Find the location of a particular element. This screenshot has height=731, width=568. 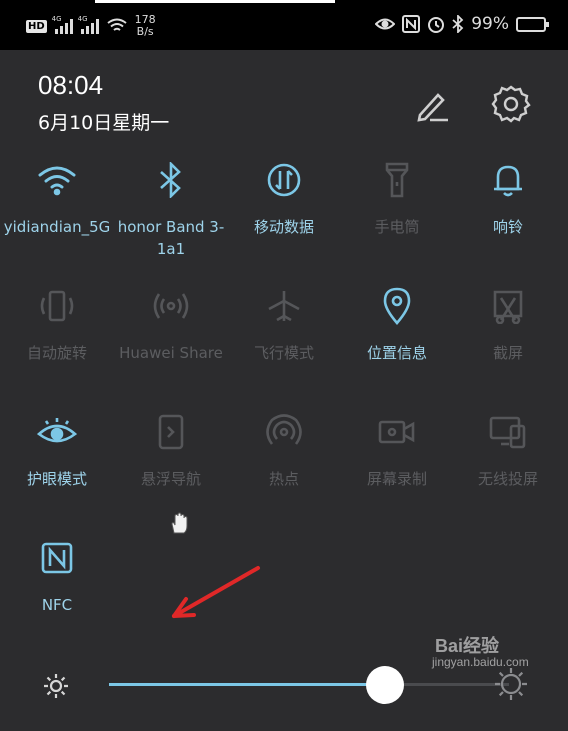

tile-label: 热点 is located at coordinates (283, 479).